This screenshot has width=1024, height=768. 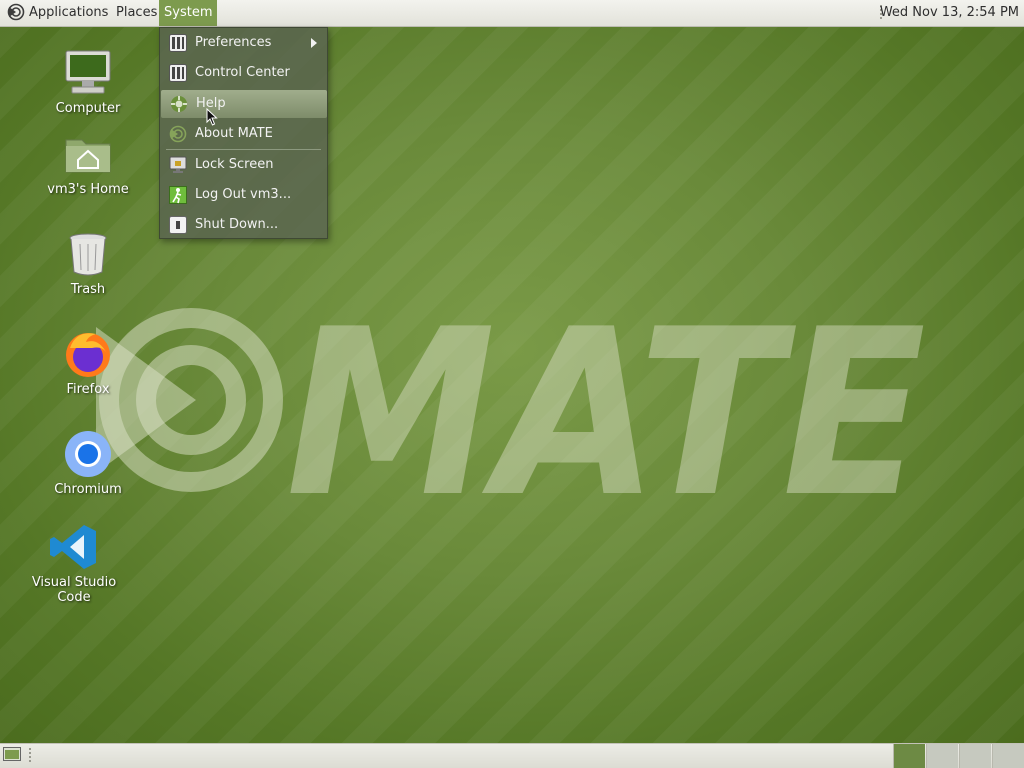 I want to click on home-folder-icon, so click(x=88, y=156).